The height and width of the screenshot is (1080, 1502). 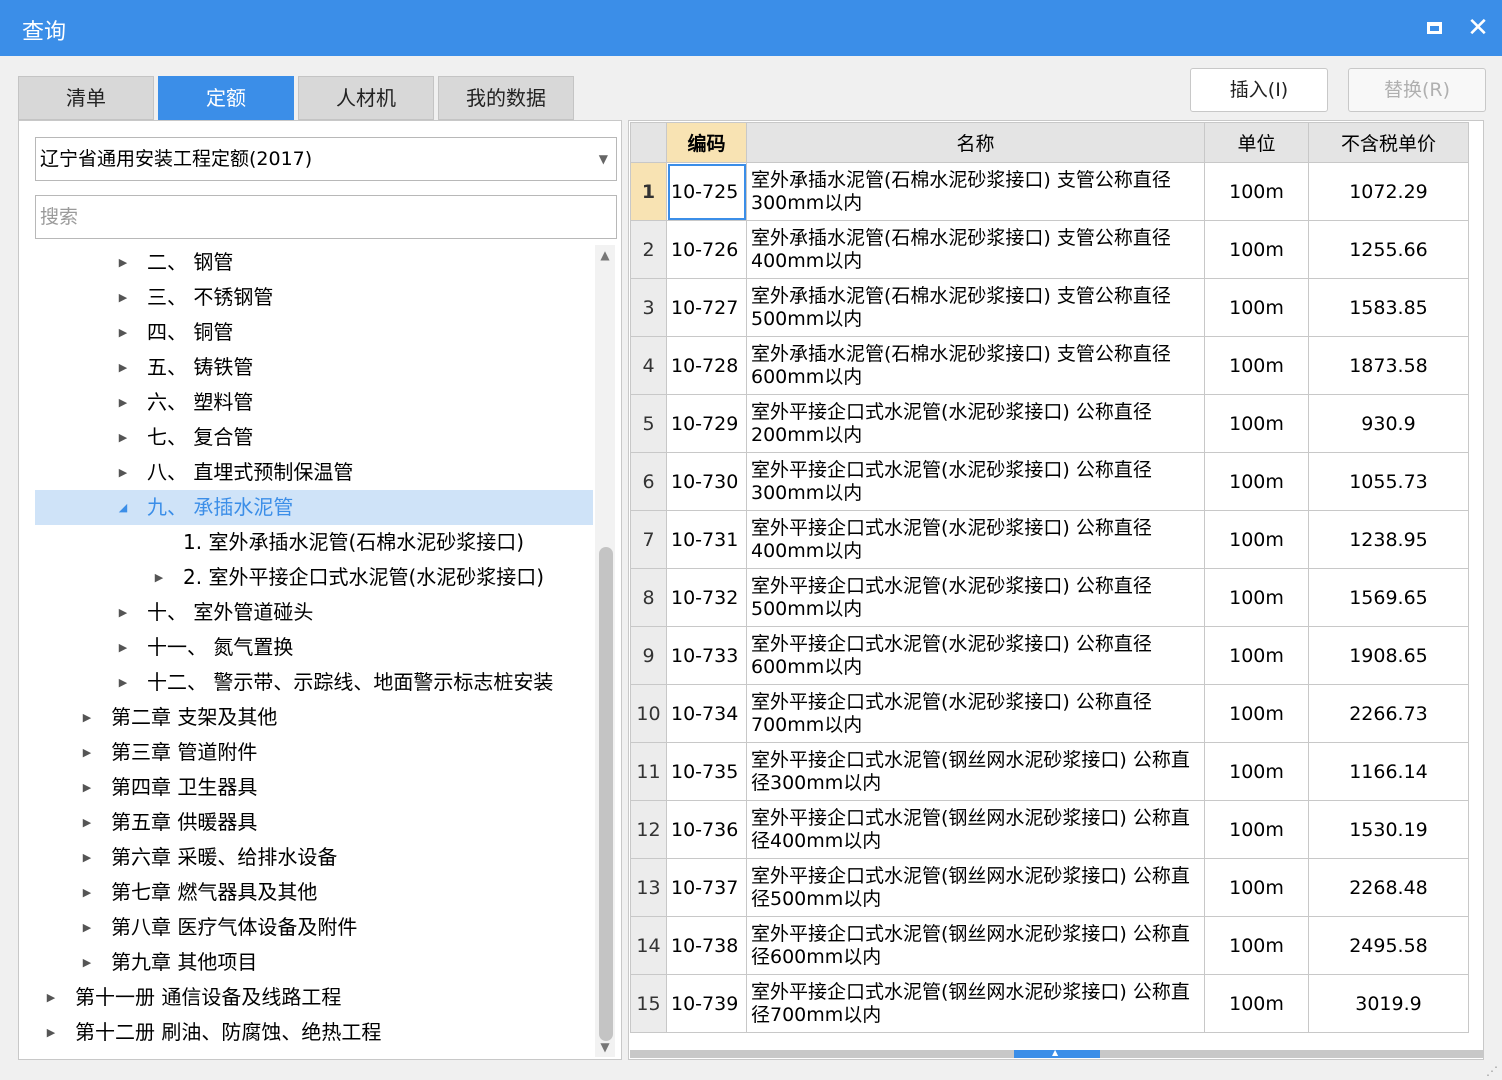 I want to click on tree-node: ▶ 第四章 卫生器具, so click(x=314, y=787).